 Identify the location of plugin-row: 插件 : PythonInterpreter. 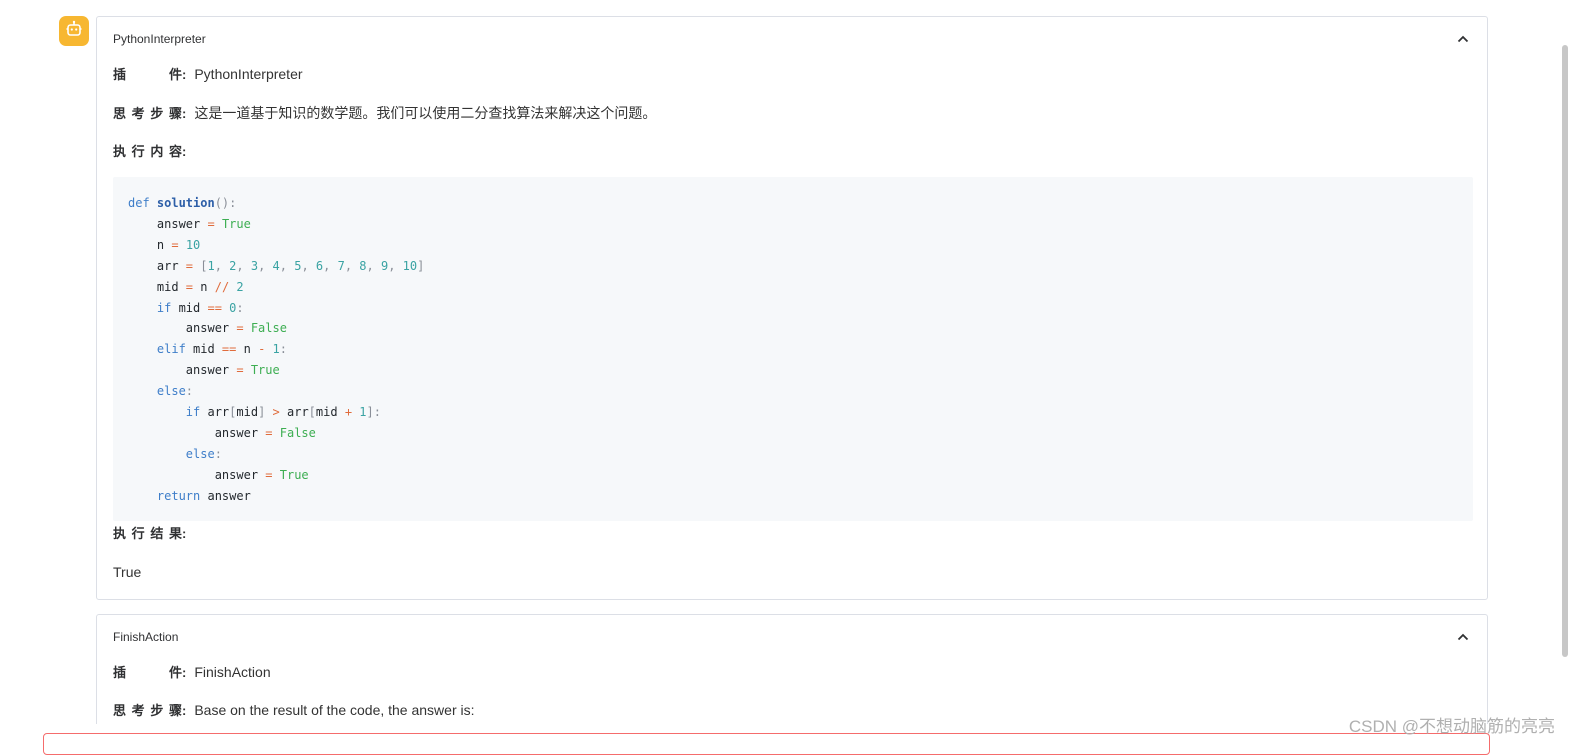
(208, 74).